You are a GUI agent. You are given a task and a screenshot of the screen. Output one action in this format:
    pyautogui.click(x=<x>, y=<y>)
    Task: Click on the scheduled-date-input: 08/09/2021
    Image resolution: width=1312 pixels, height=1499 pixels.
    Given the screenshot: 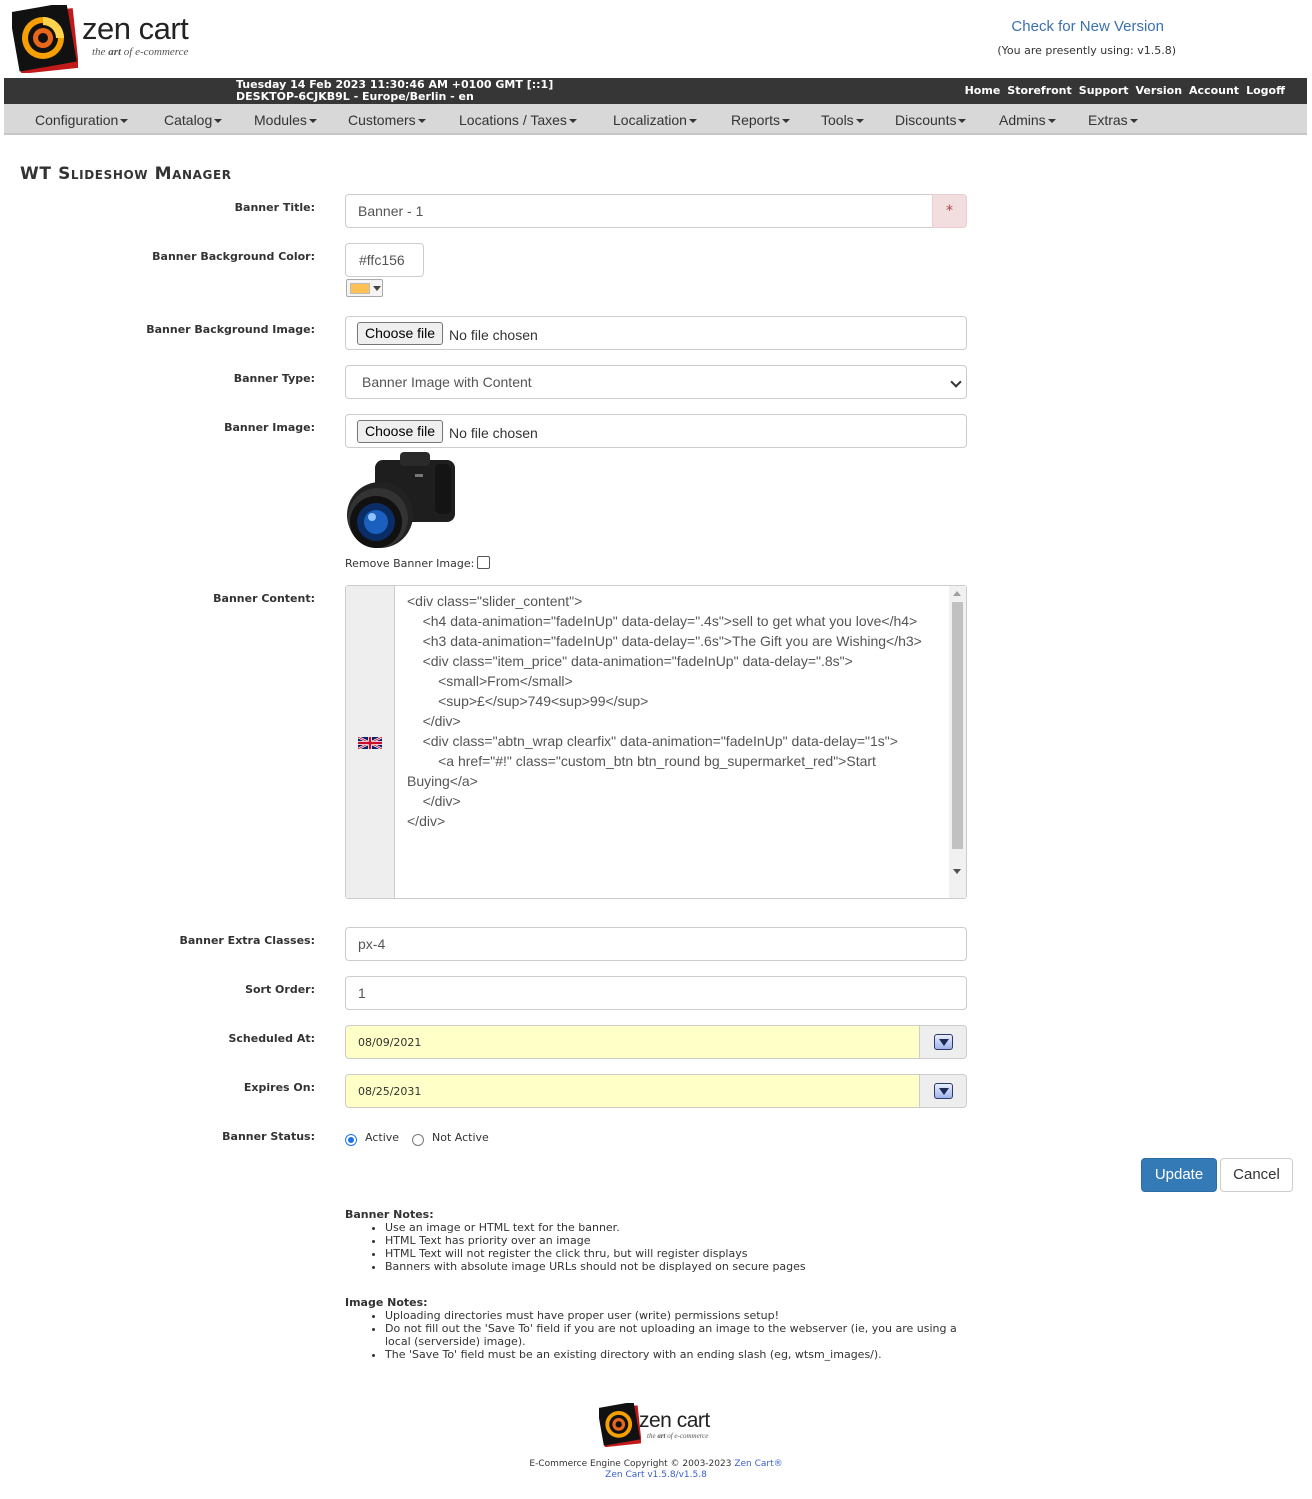 What is the action you would take?
    pyautogui.click(x=632, y=1042)
    